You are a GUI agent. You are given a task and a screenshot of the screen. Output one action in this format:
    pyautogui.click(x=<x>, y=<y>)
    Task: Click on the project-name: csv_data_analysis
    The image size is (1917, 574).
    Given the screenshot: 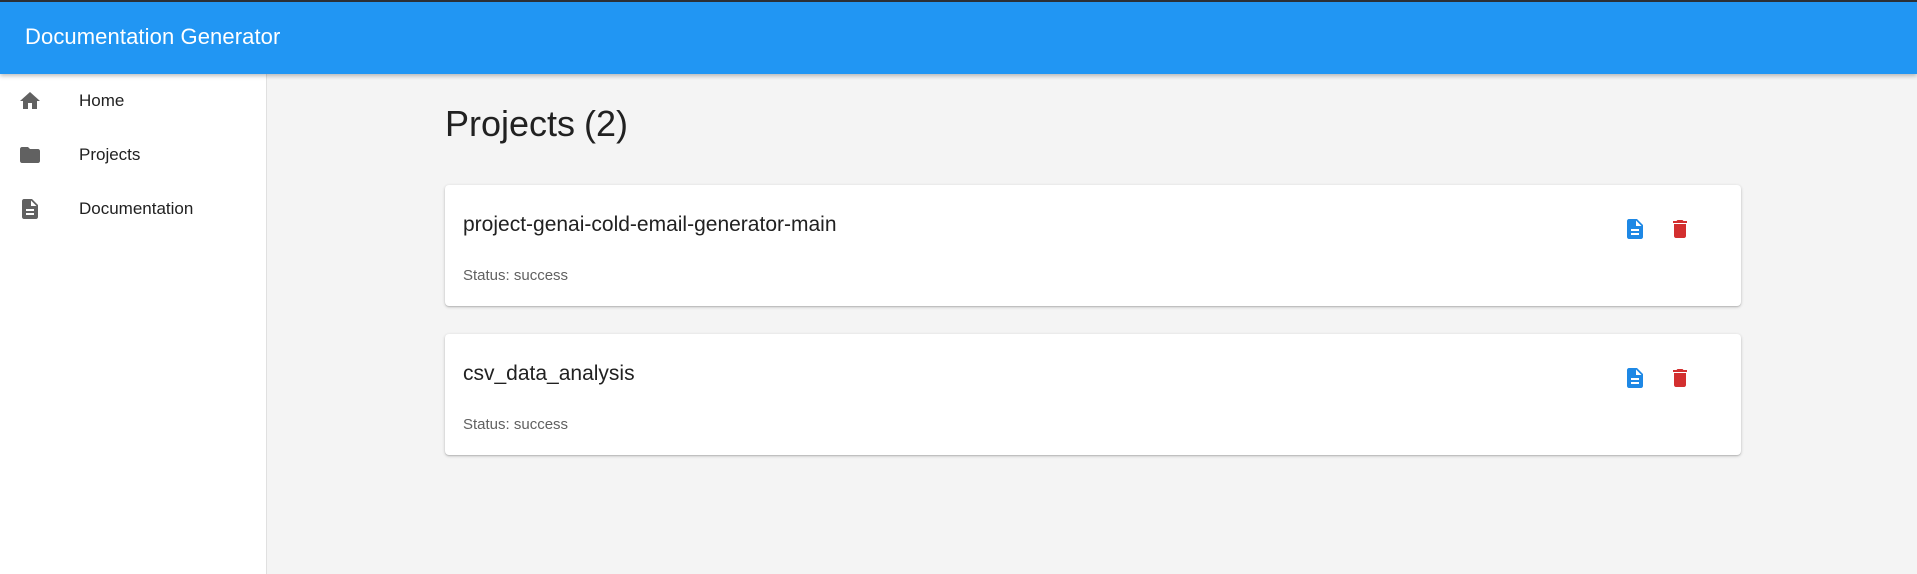 What is the action you would take?
    pyautogui.click(x=549, y=373)
    